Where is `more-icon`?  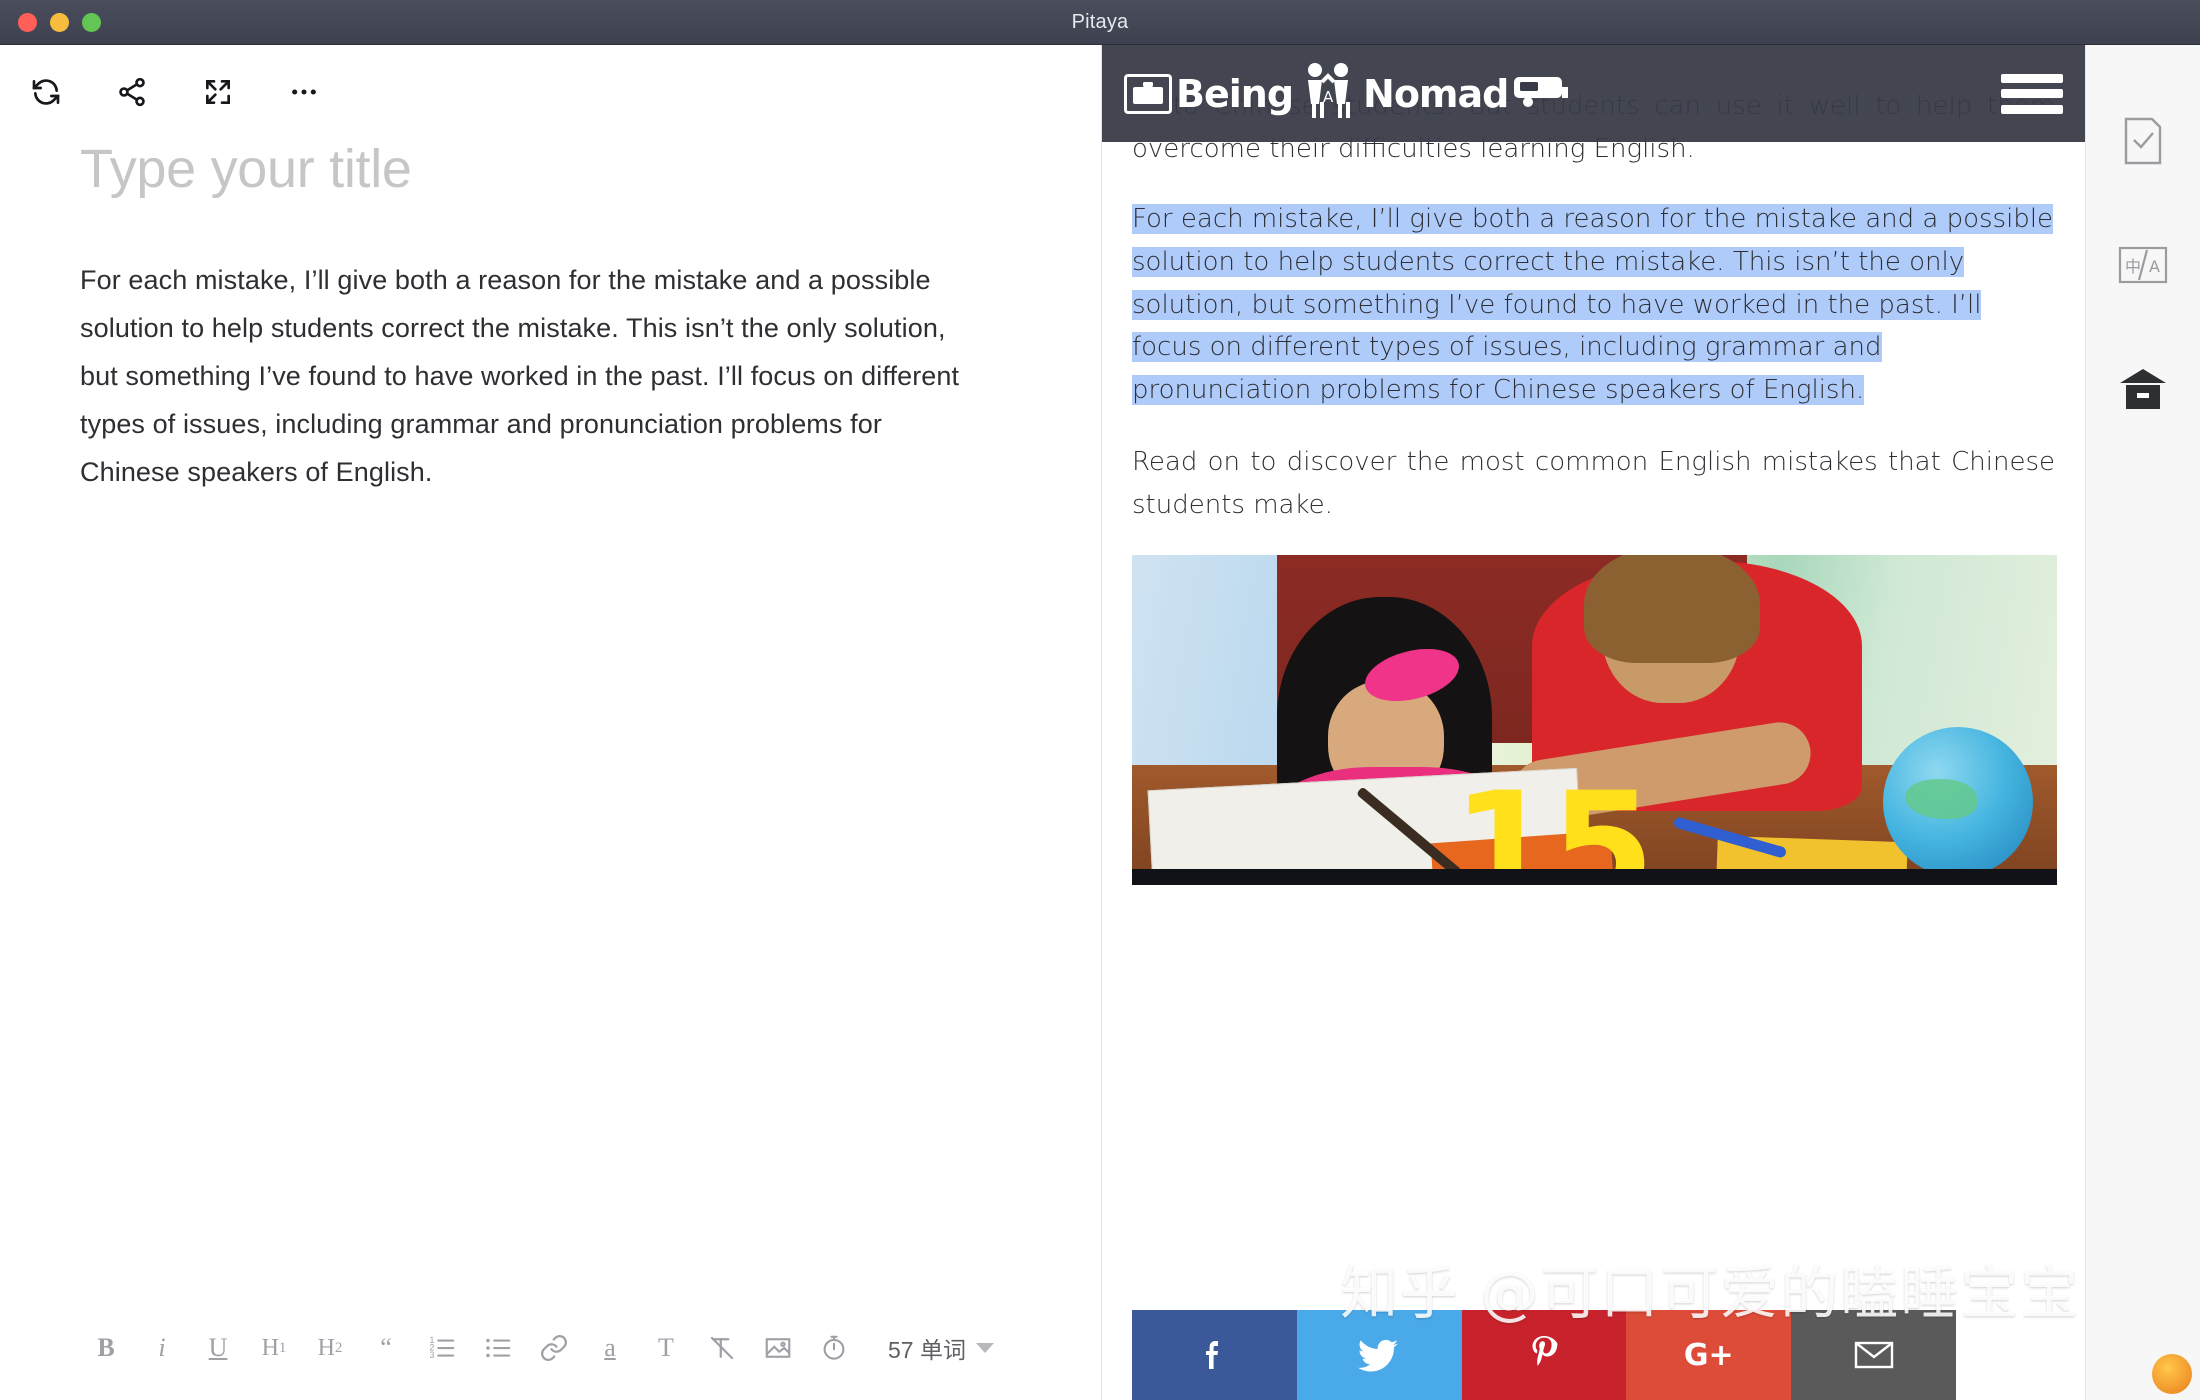
more-icon is located at coordinates (304, 92).